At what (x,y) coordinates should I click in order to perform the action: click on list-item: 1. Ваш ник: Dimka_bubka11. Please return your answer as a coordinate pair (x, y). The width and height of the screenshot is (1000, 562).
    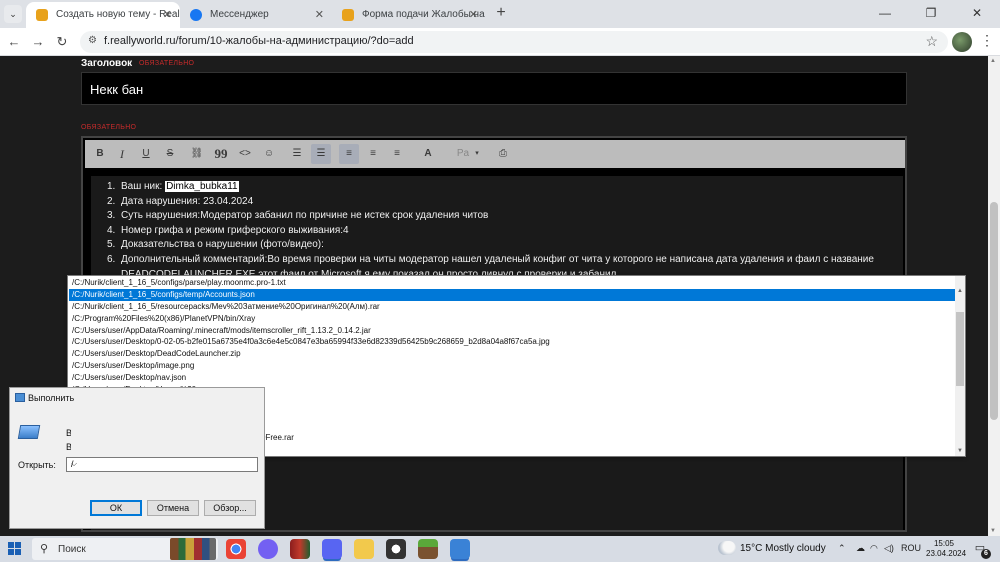
    Looking at the image, I should click on (173, 186).